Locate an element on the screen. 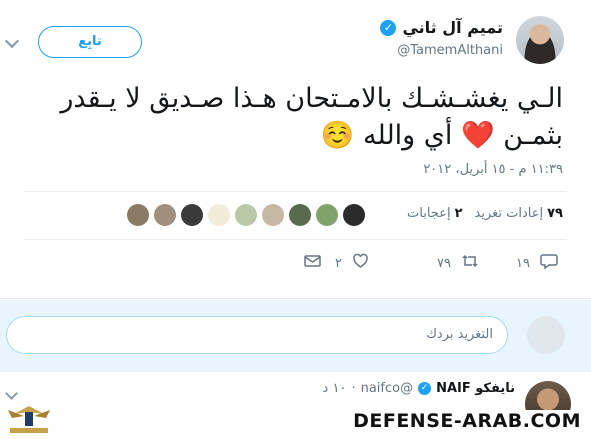 This screenshot has width=591, height=439. reply-author-name: نايفكو NAIF is located at coordinates (475, 388).